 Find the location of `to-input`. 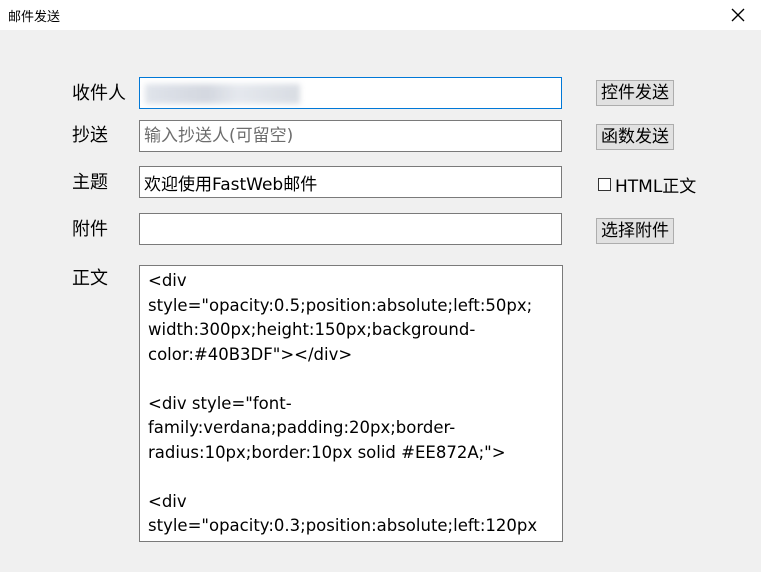

to-input is located at coordinates (350, 93).